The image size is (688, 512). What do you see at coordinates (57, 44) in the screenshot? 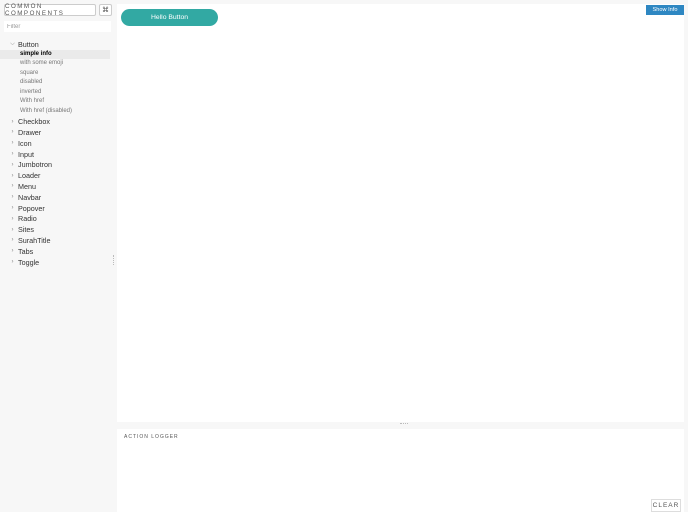
I see `sidebar-item-button: ⌵ Button` at bounding box center [57, 44].